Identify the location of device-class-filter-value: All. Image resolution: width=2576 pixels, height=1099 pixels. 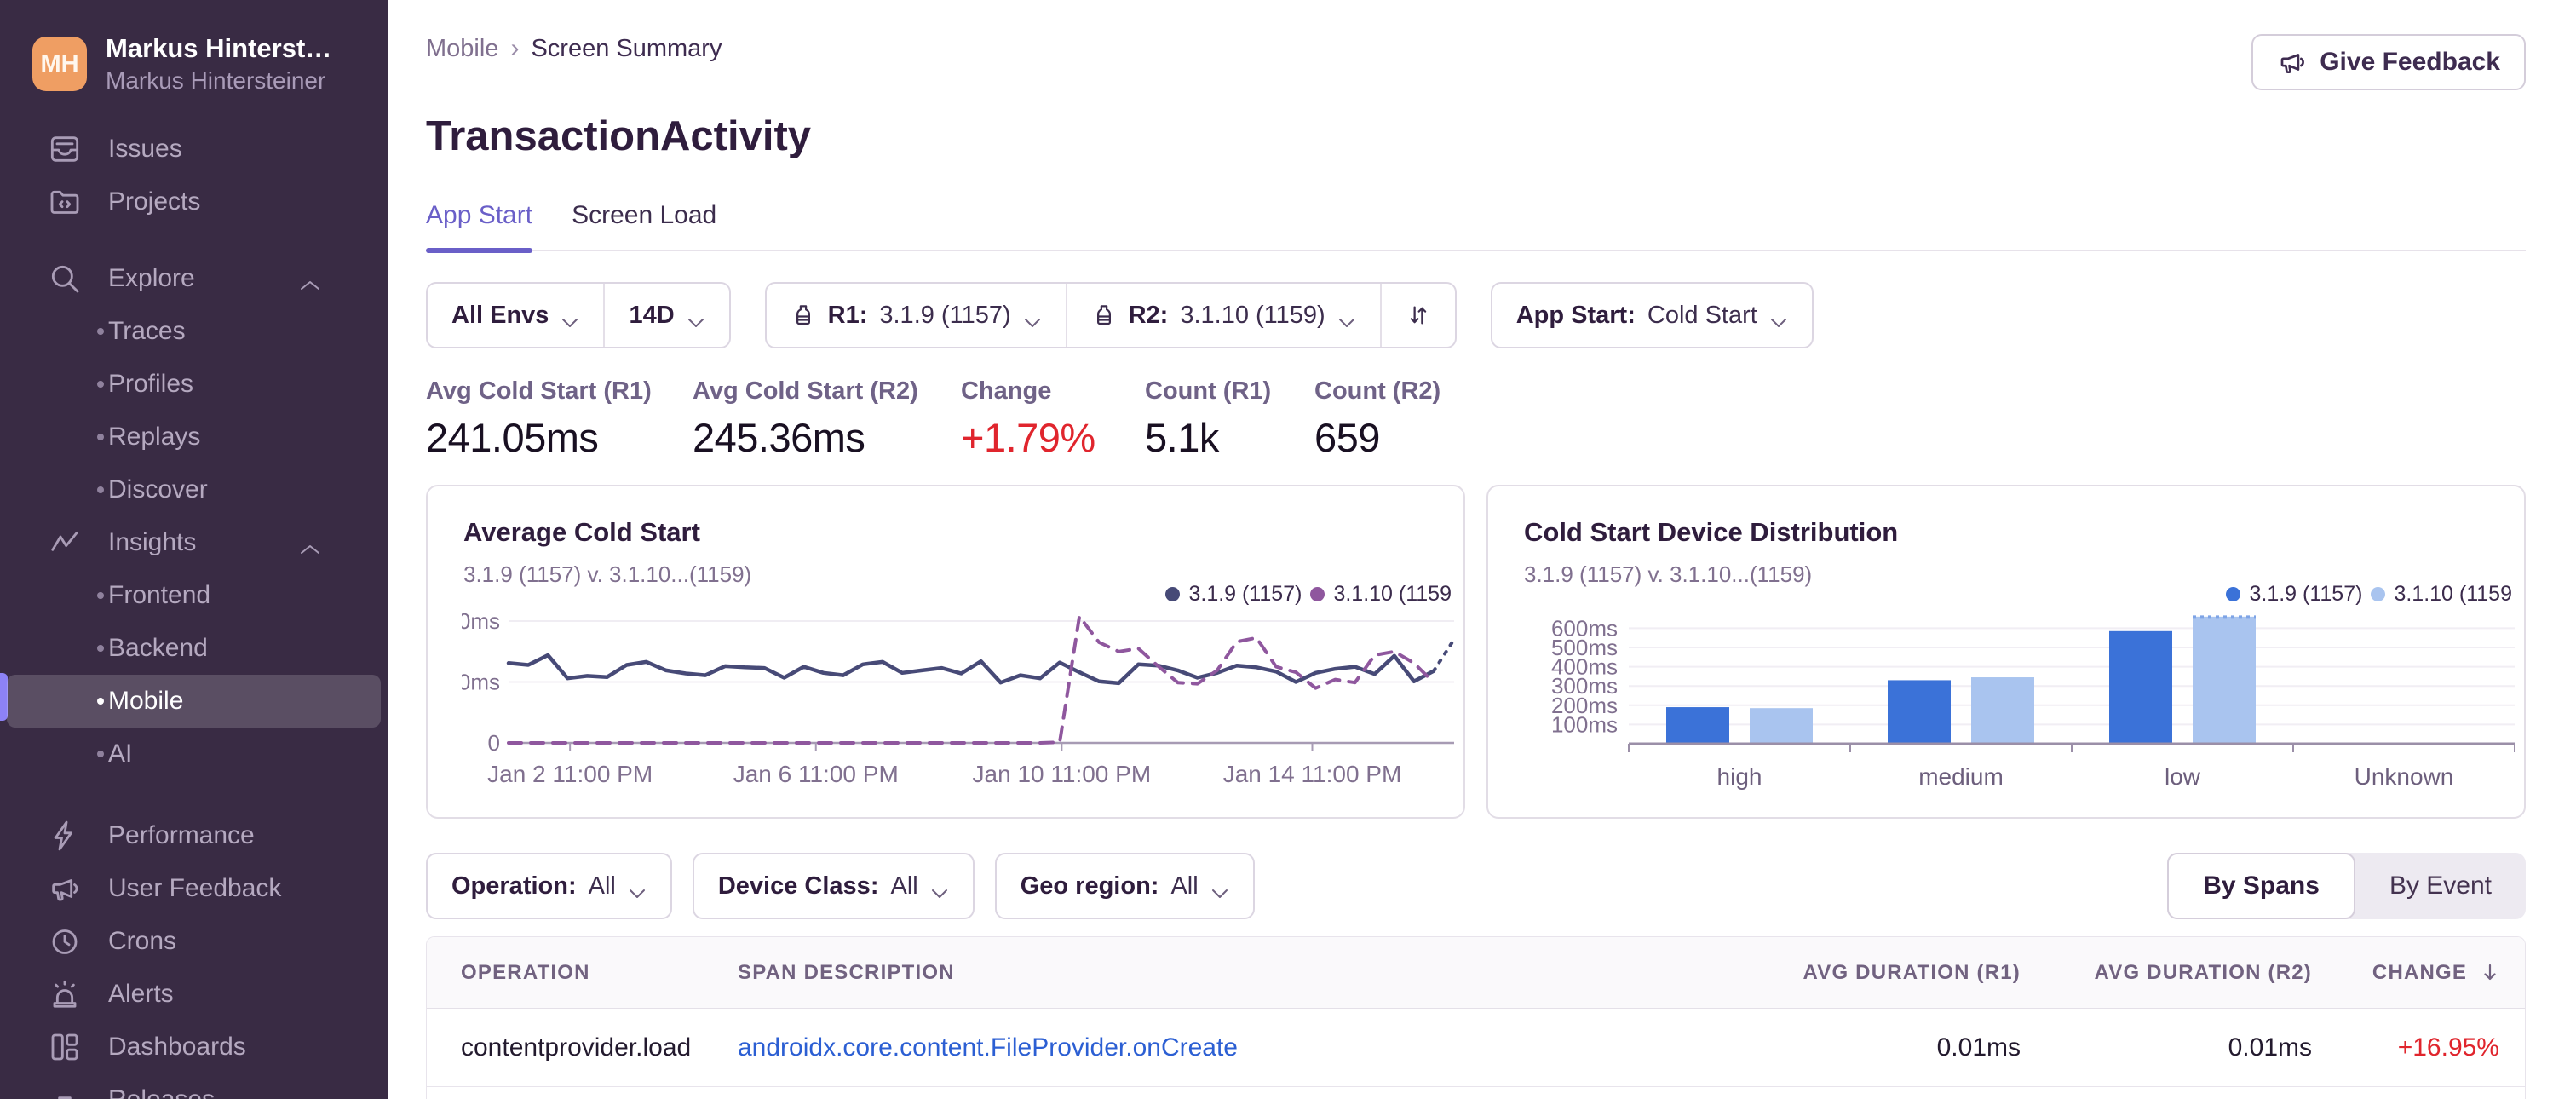
(904, 886).